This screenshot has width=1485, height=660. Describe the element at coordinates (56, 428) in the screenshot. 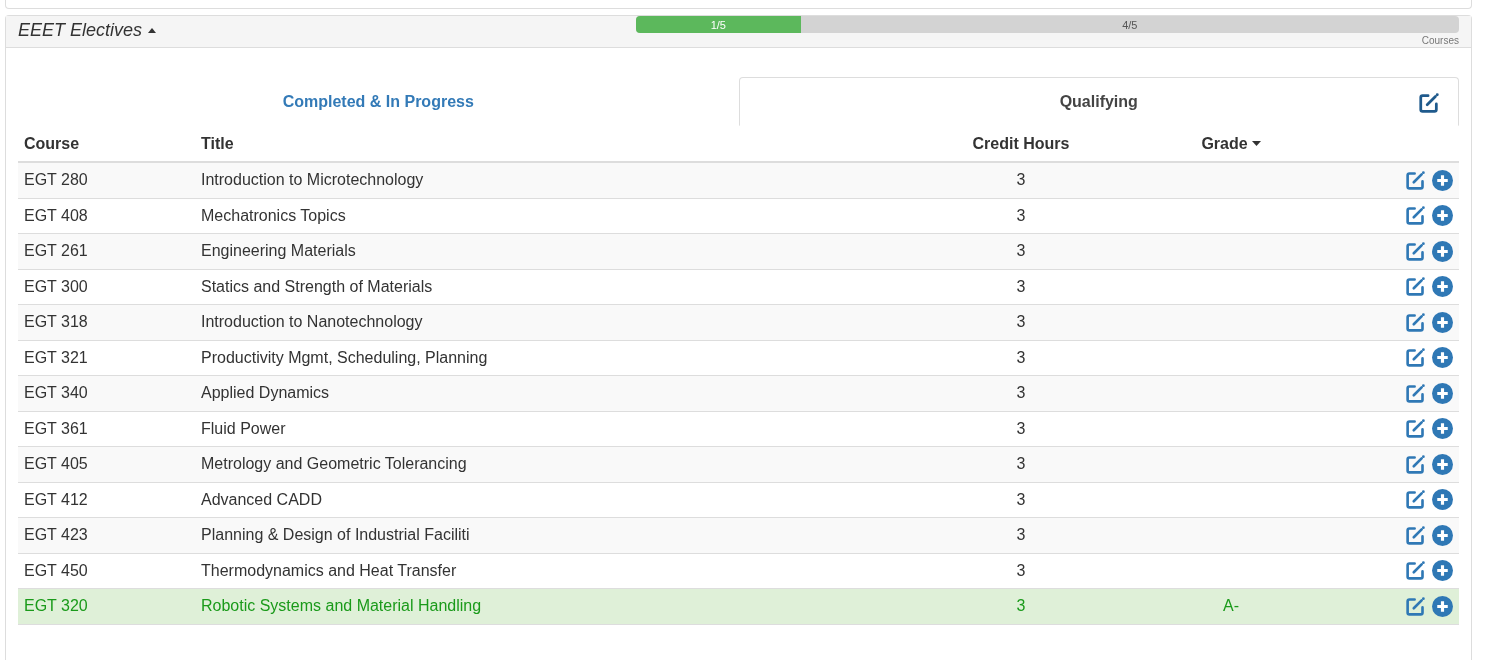

I see `table-cell: EGT 361` at that location.